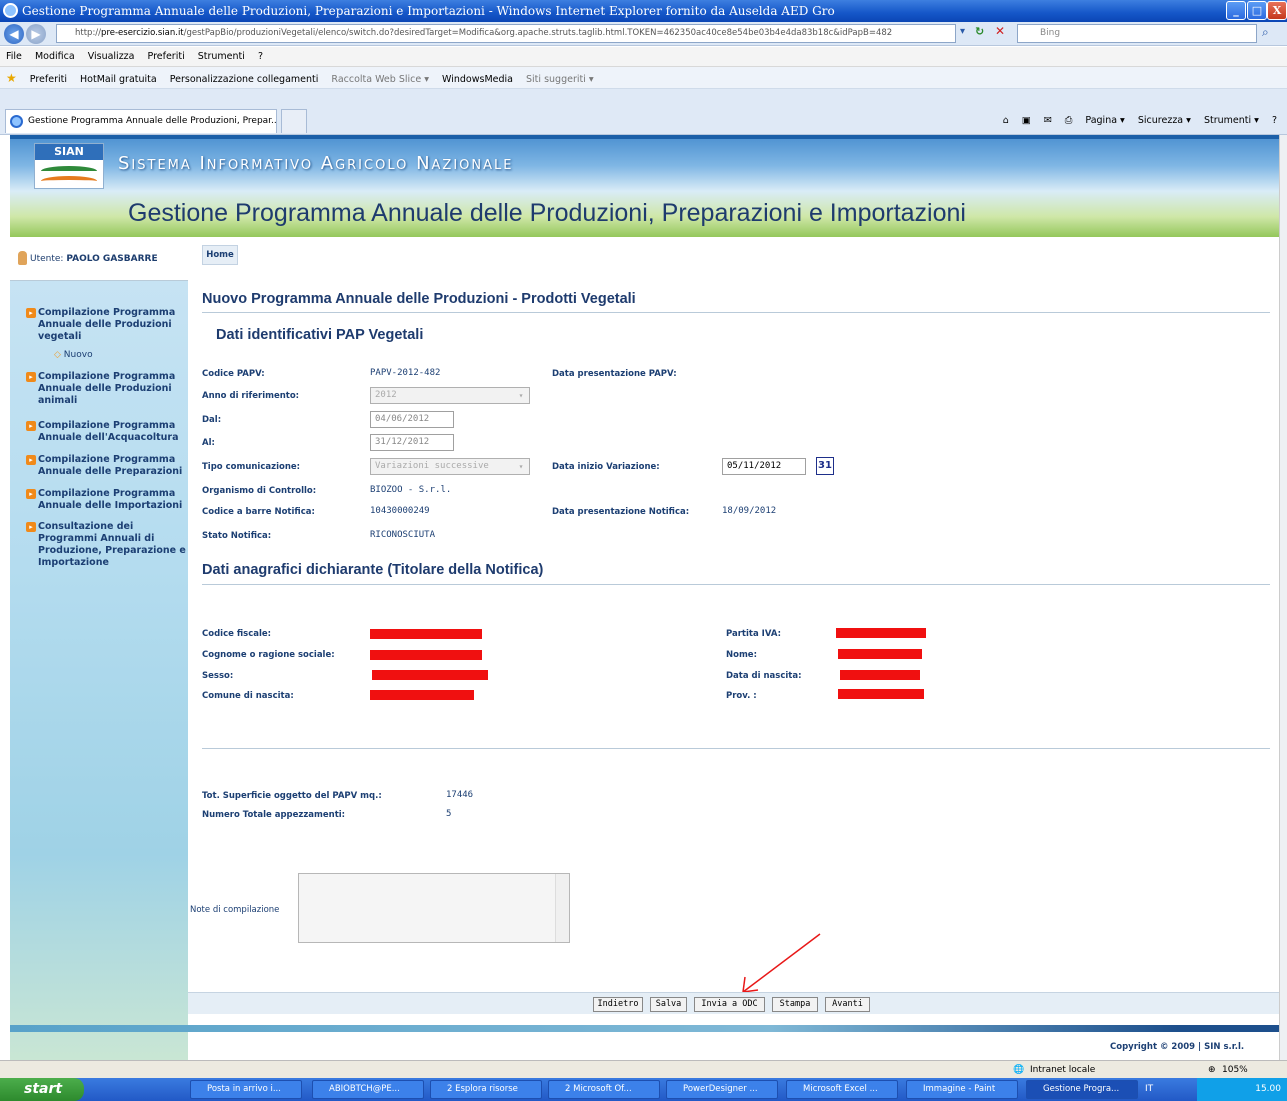 The image size is (1287, 1101). What do you see at coordinates (764, 676) in the screenshot?
I see `data-nascita-label: Data di nascita:` at bounding box center [764, 676].